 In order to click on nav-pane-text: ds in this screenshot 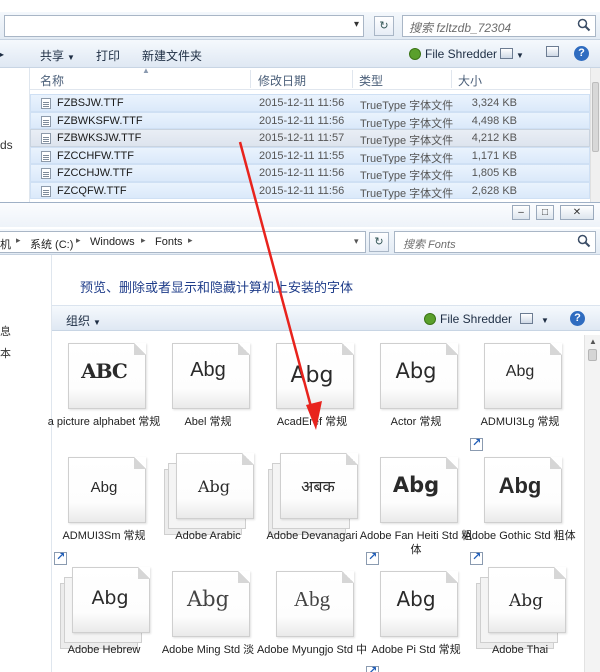, I will do `click(6, 145)`.